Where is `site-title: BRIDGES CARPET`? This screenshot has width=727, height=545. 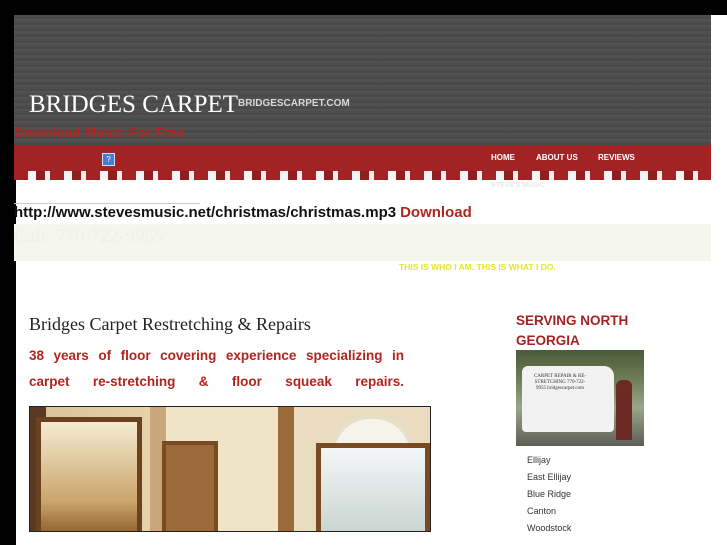 site-title: BRIDGES CARPET is located at coordinates (133, 105).